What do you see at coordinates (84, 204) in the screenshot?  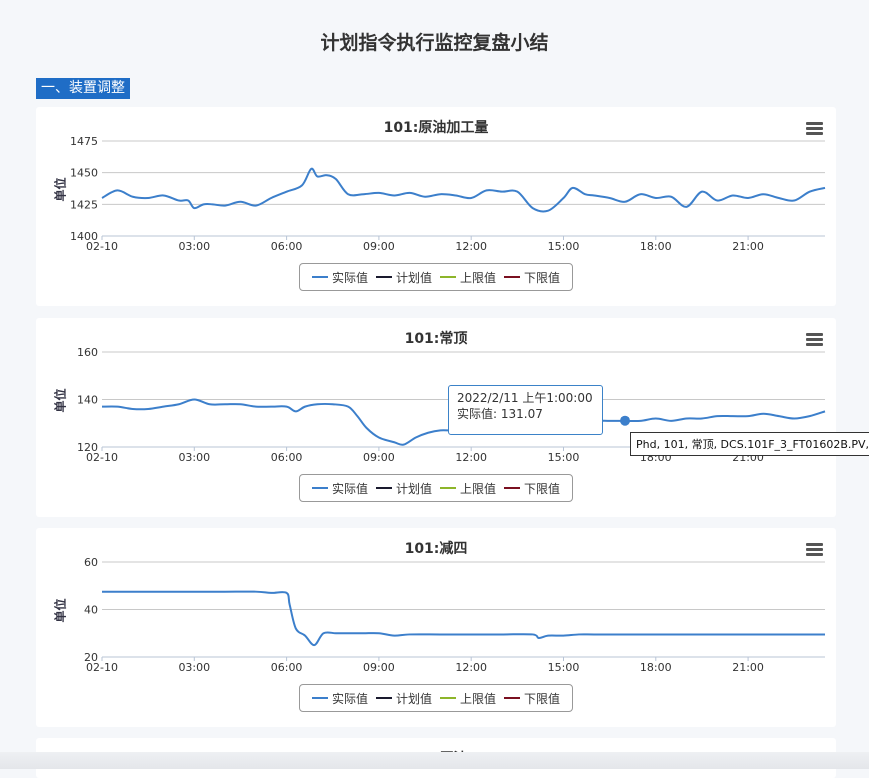 I see `y-tick-label: 1425` at bounding box center [84, 204].